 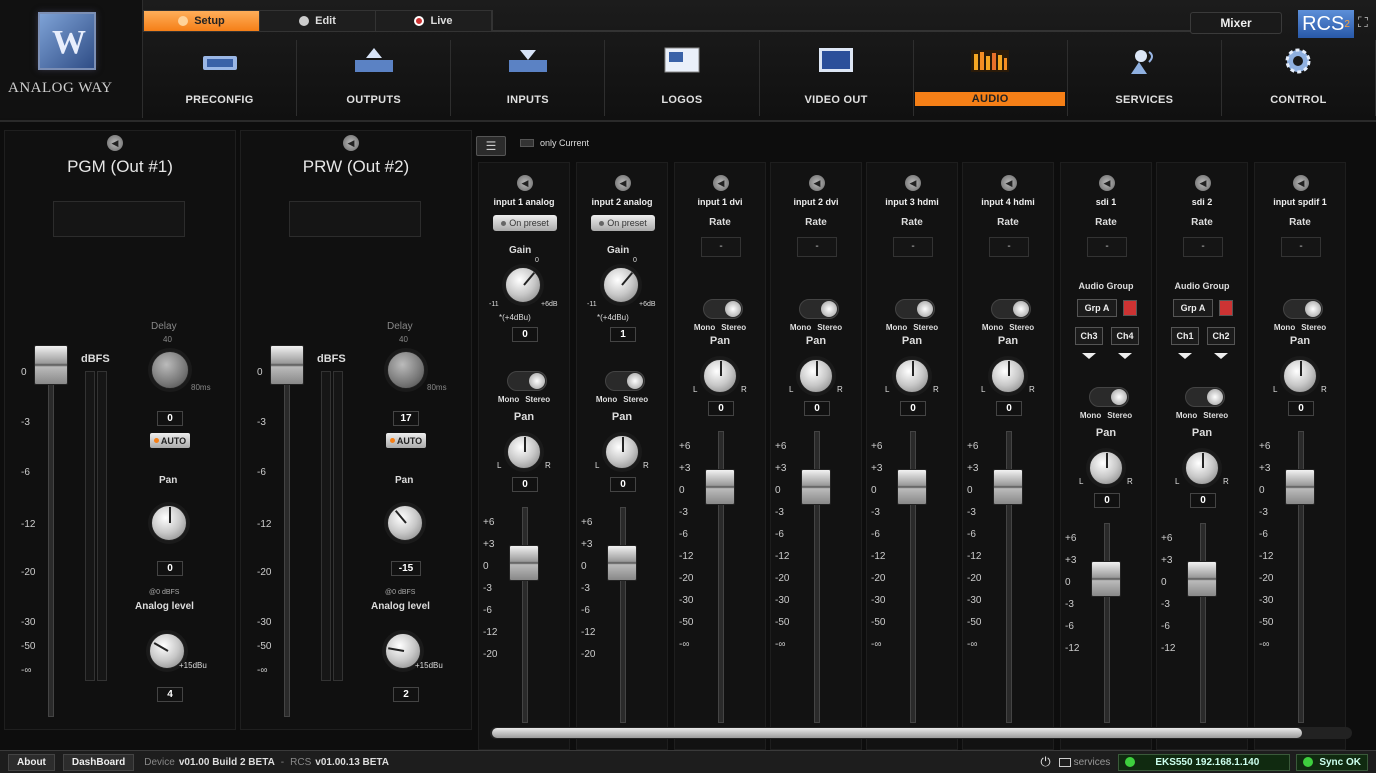 I want to click on nav-preconfig: PRECONFIG, so click(x=220, y=78).